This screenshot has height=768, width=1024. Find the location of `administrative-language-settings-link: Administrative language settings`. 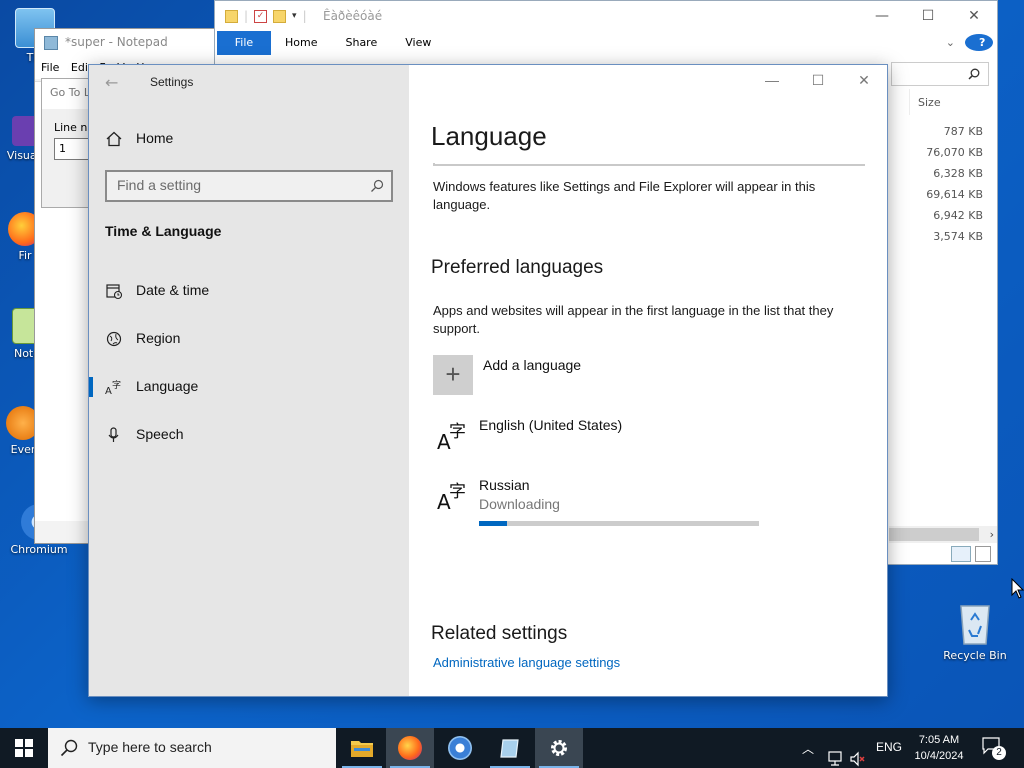

administrative-language-settings-link: Administrative language settings is located at coordinates (526, 662).